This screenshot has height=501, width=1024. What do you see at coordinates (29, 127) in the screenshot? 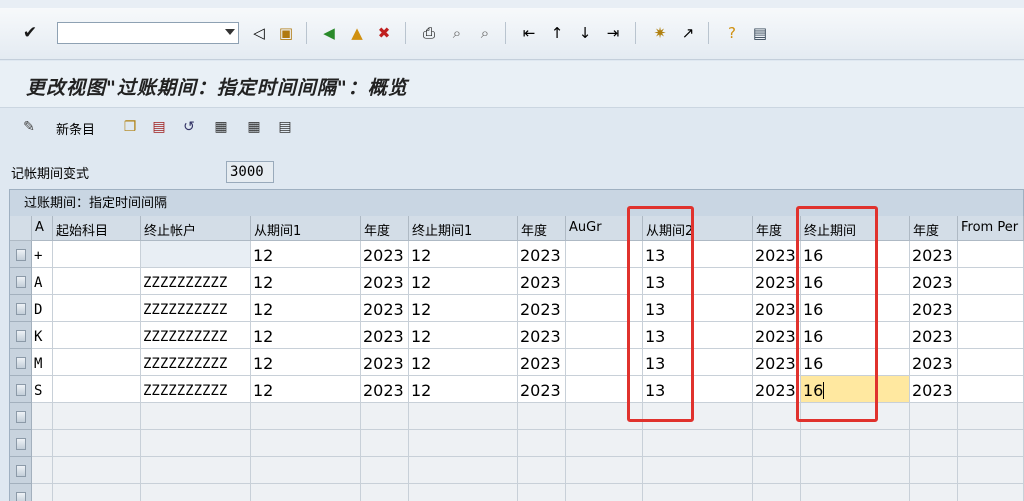
I see `pencil-icon: ✎` at bounding box center [29, 127].